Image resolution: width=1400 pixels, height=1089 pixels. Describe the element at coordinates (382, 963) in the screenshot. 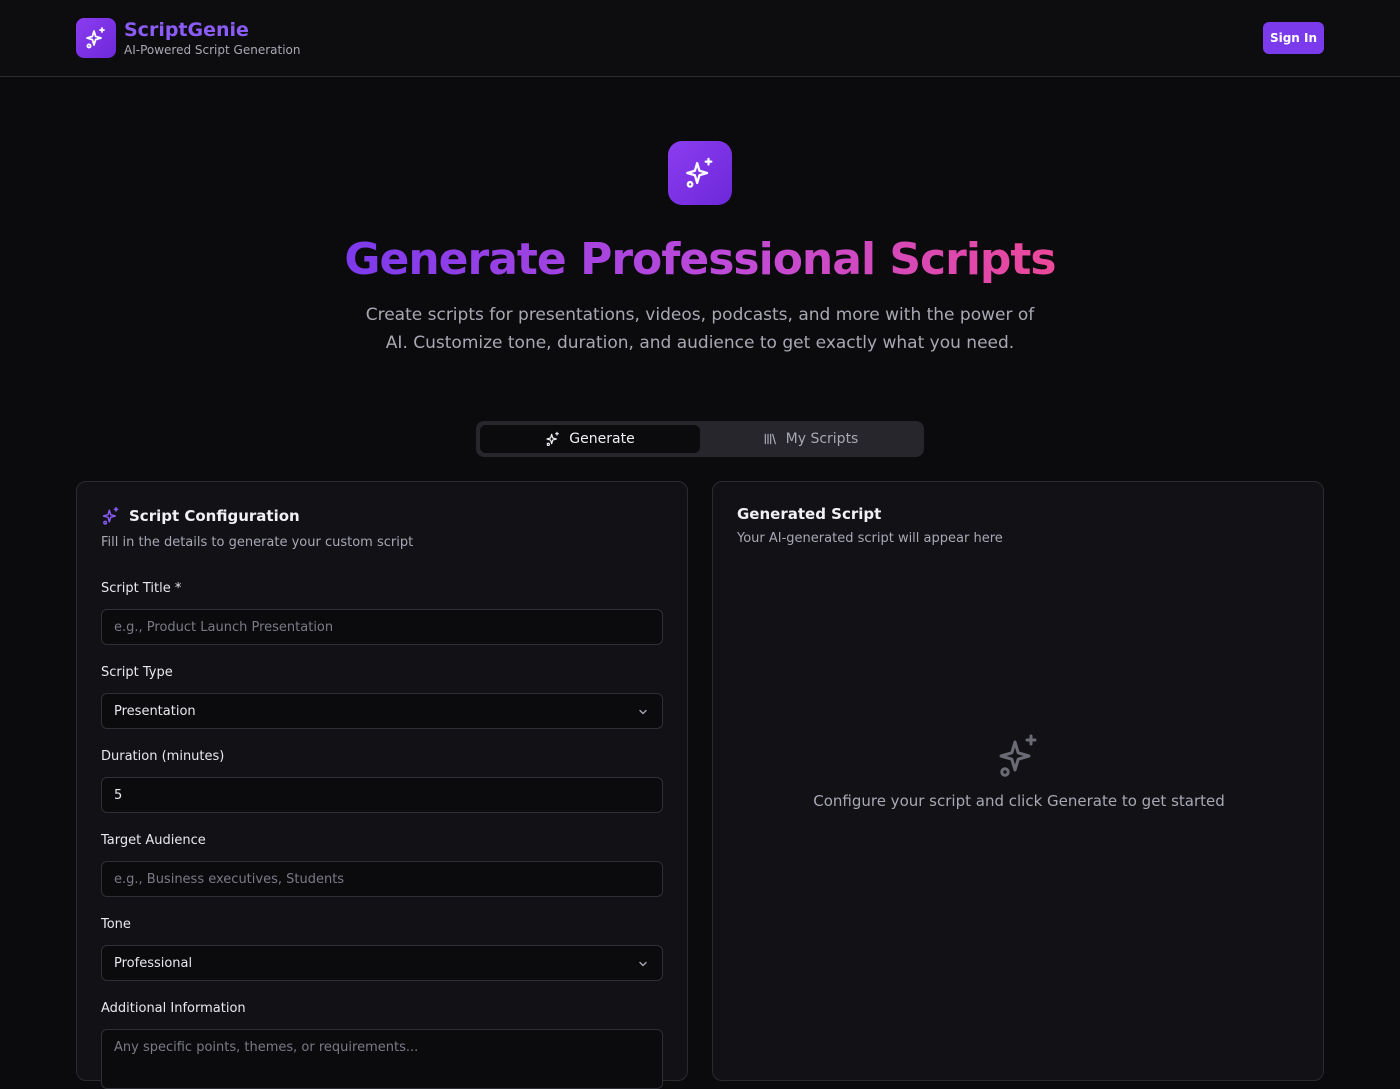

I see `tone-select: Professional` at that location.